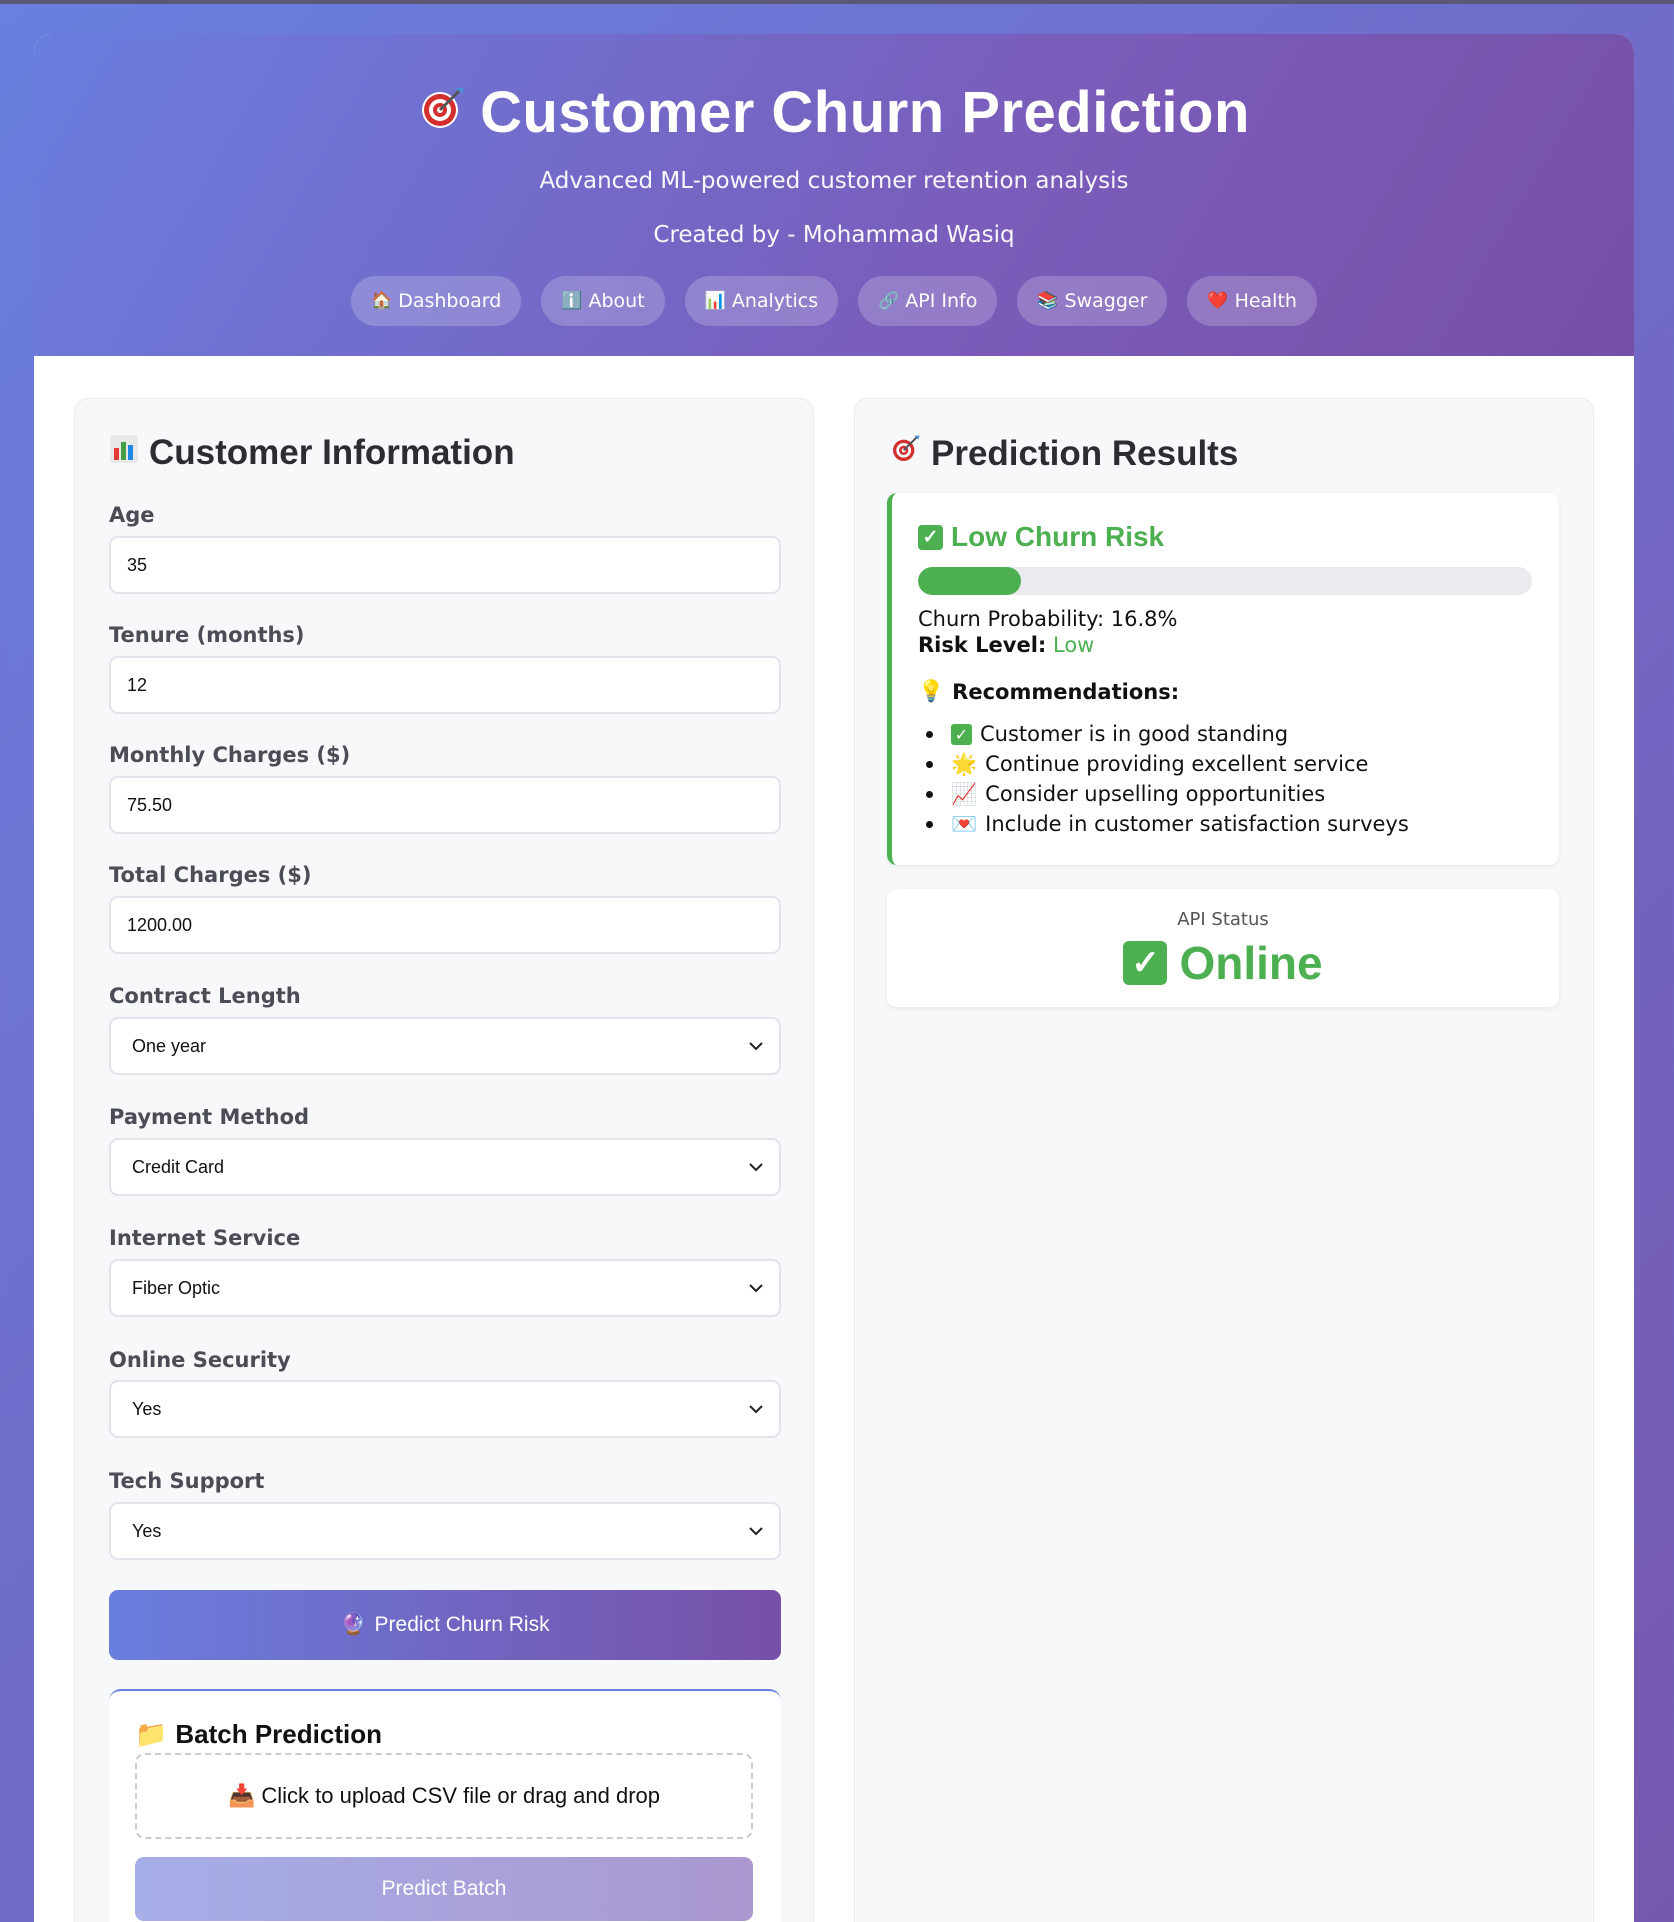 Image resolution: width=1674 pixels, height=1922 pixels. I want to click on monthly-charges-input: 75.50, so click(445, 805).